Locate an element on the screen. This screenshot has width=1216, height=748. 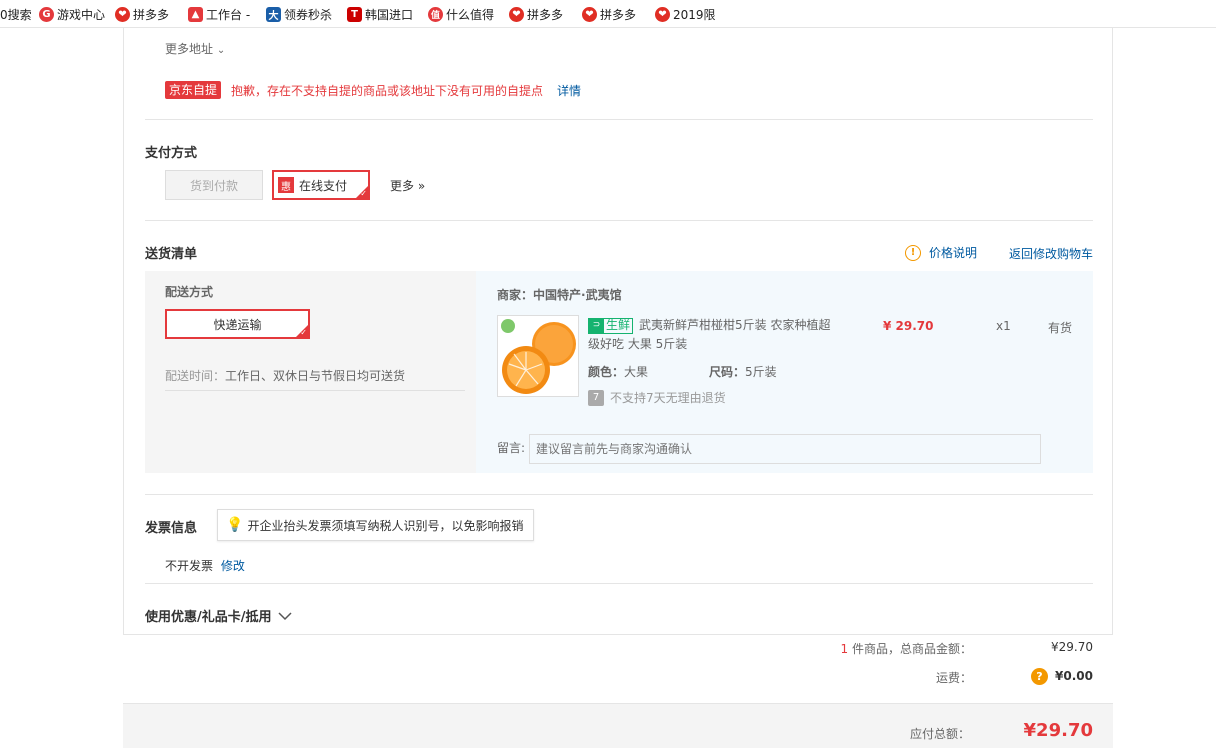
invoice-tip-text: 开企业抬头发票须填写纳税人识别号，以免影响报销 is located at coordinates (385, 525).